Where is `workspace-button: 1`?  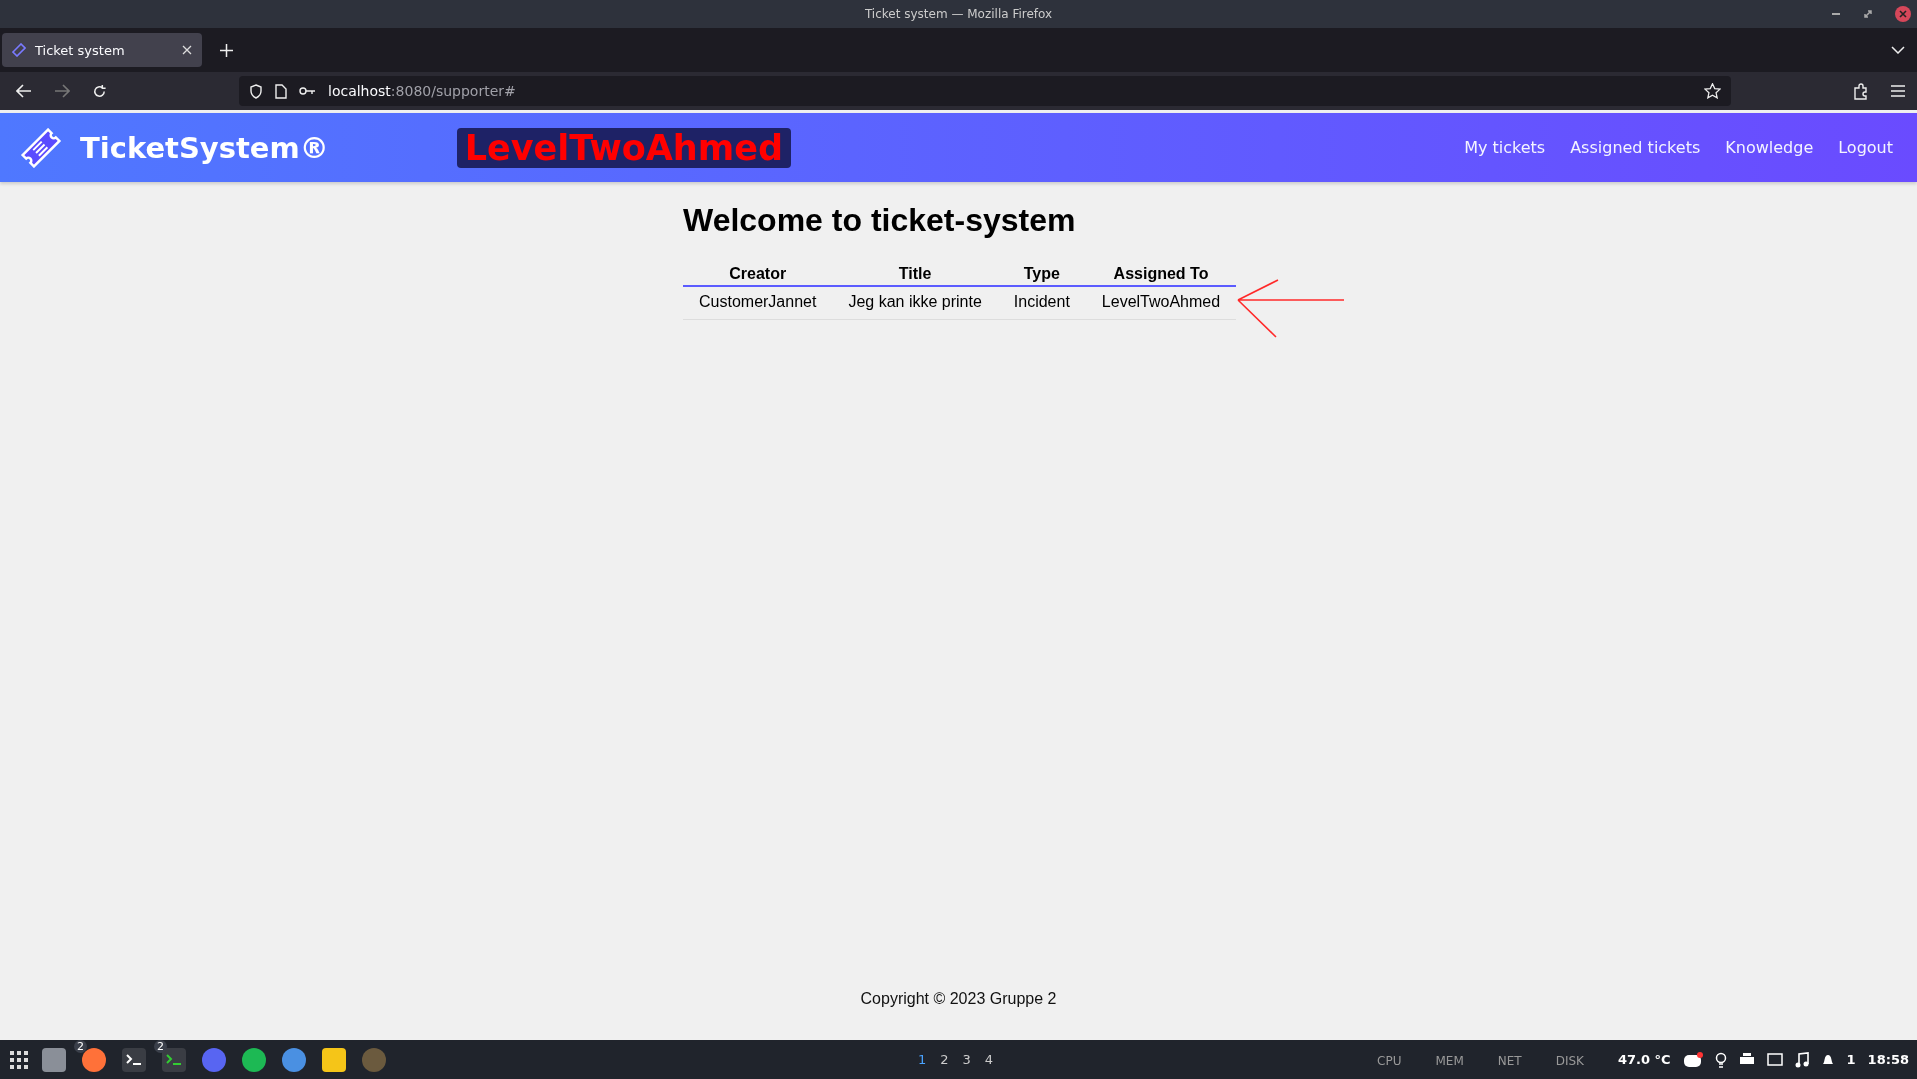 workspace-button: 1 is located at coordinates (922, 1059).